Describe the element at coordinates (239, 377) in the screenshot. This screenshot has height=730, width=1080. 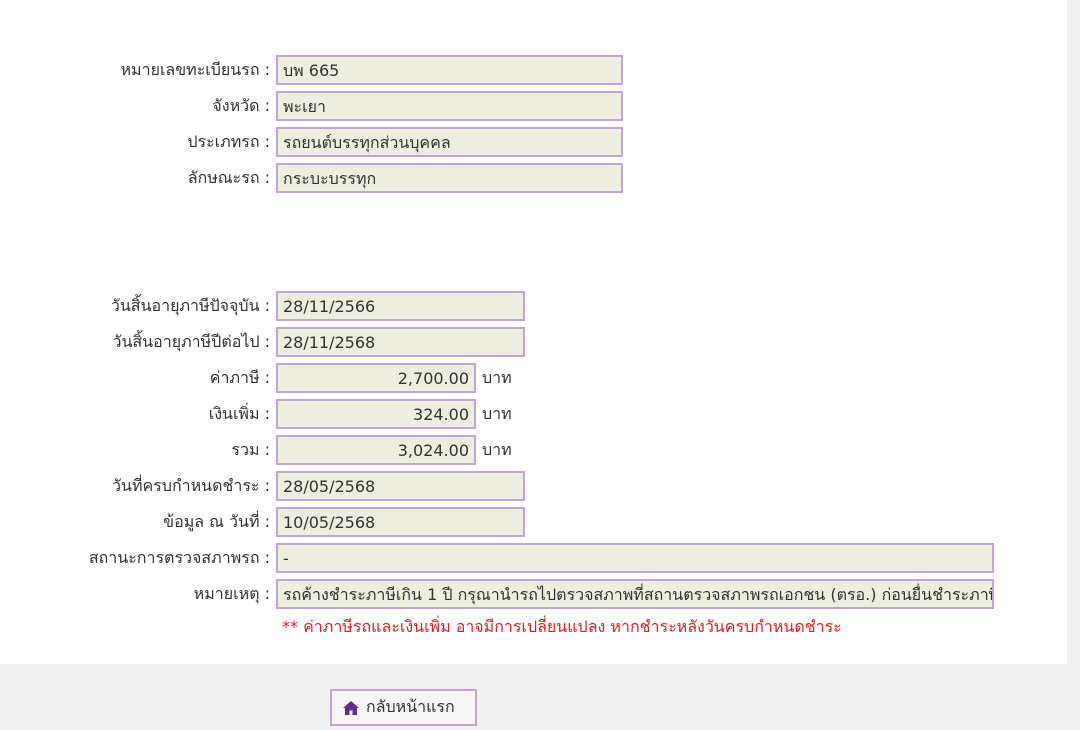
I see `tax-label: ค่าภาษี :` at that location.